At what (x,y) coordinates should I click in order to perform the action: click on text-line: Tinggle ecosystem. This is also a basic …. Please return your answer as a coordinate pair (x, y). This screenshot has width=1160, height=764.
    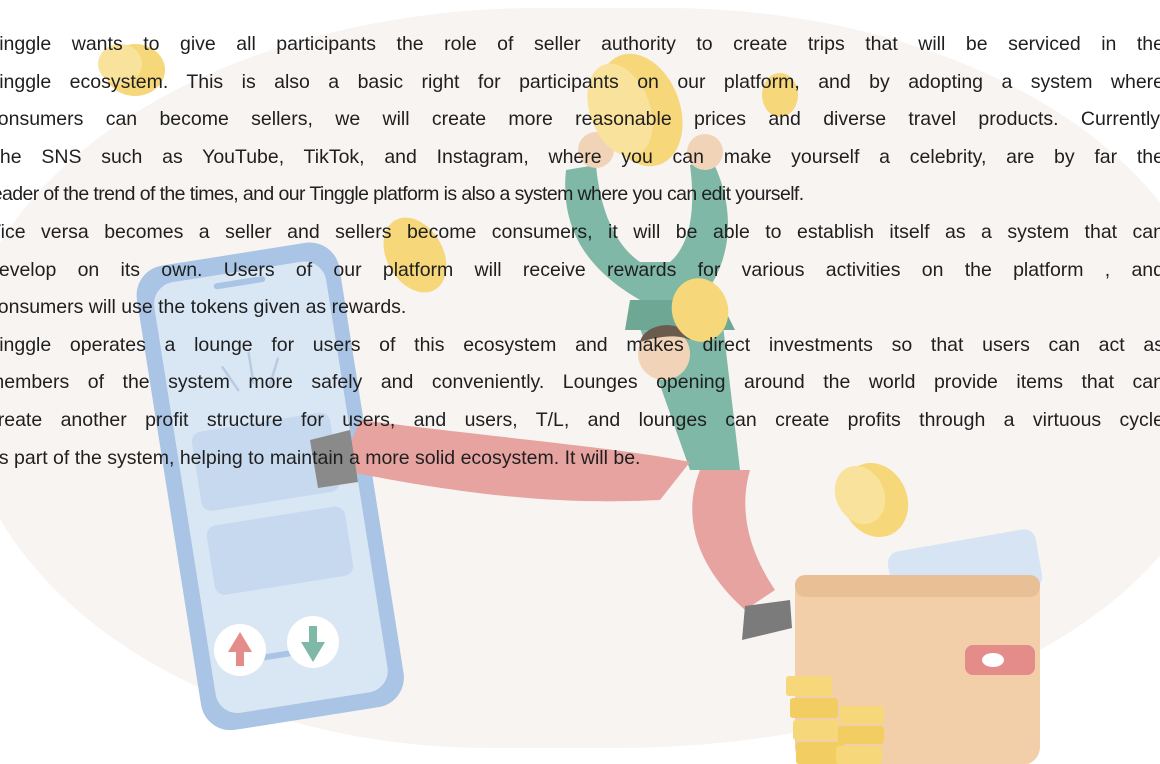
    Looking at the image, I should click on (580, 81).